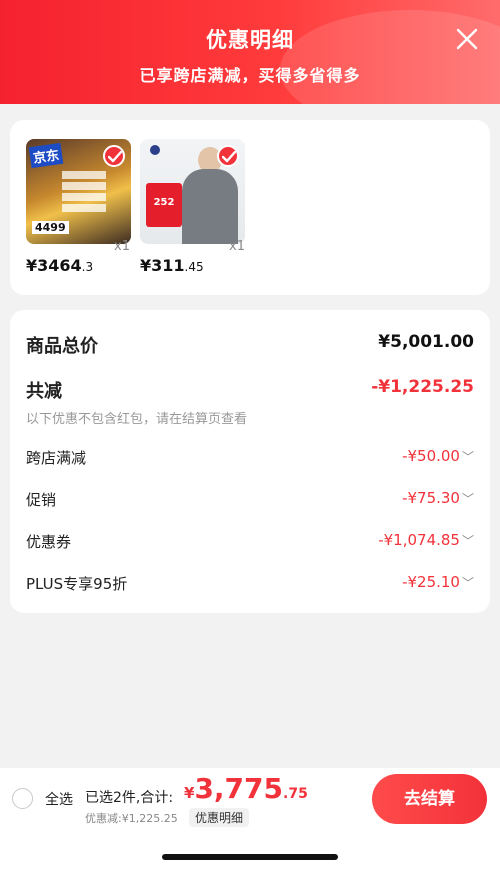  I want to click on discount-detail-header: 优惠明细 已享跨店满减，买得多省得多, so click(250, 52).